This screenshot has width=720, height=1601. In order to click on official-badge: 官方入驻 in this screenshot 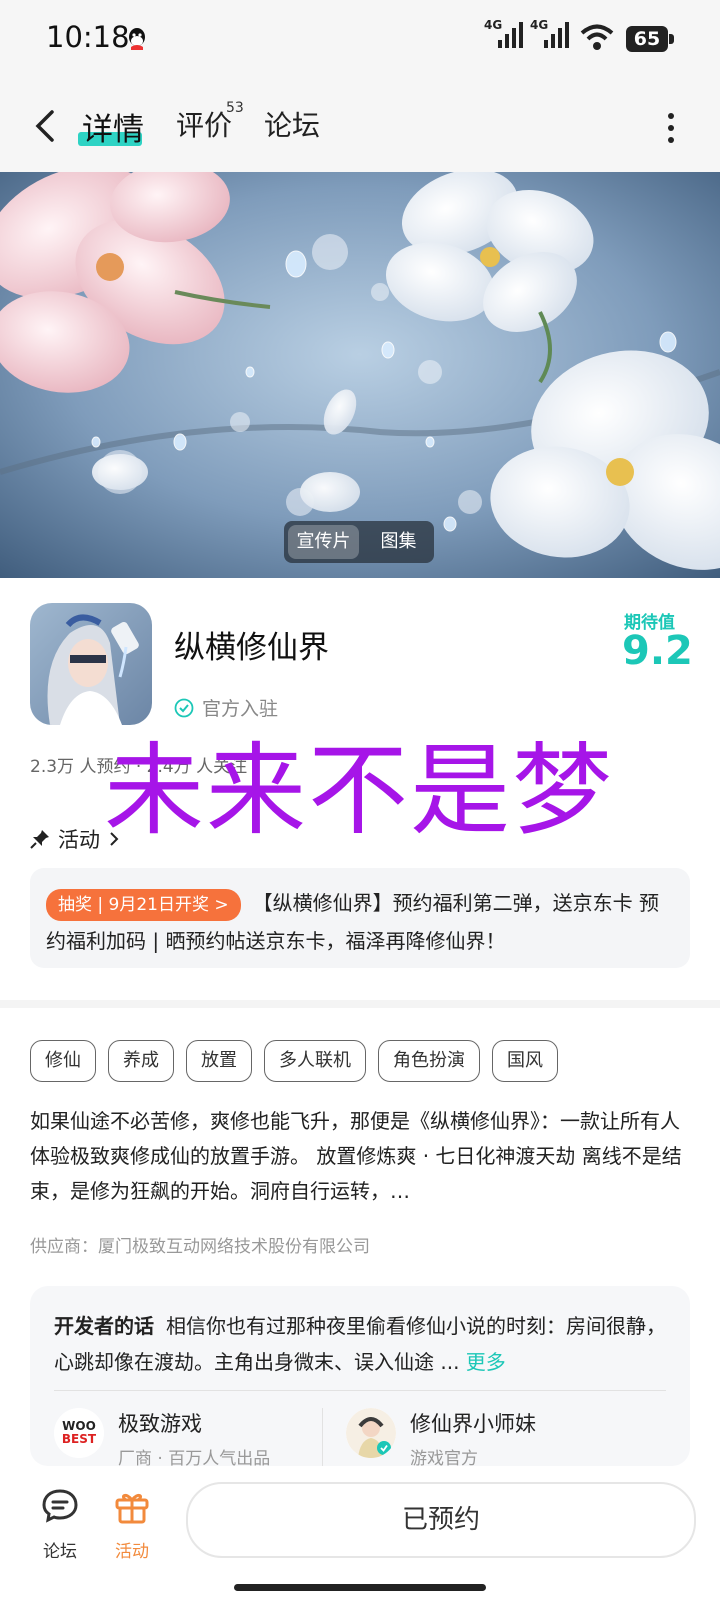, I will do `click(226, 707)`.